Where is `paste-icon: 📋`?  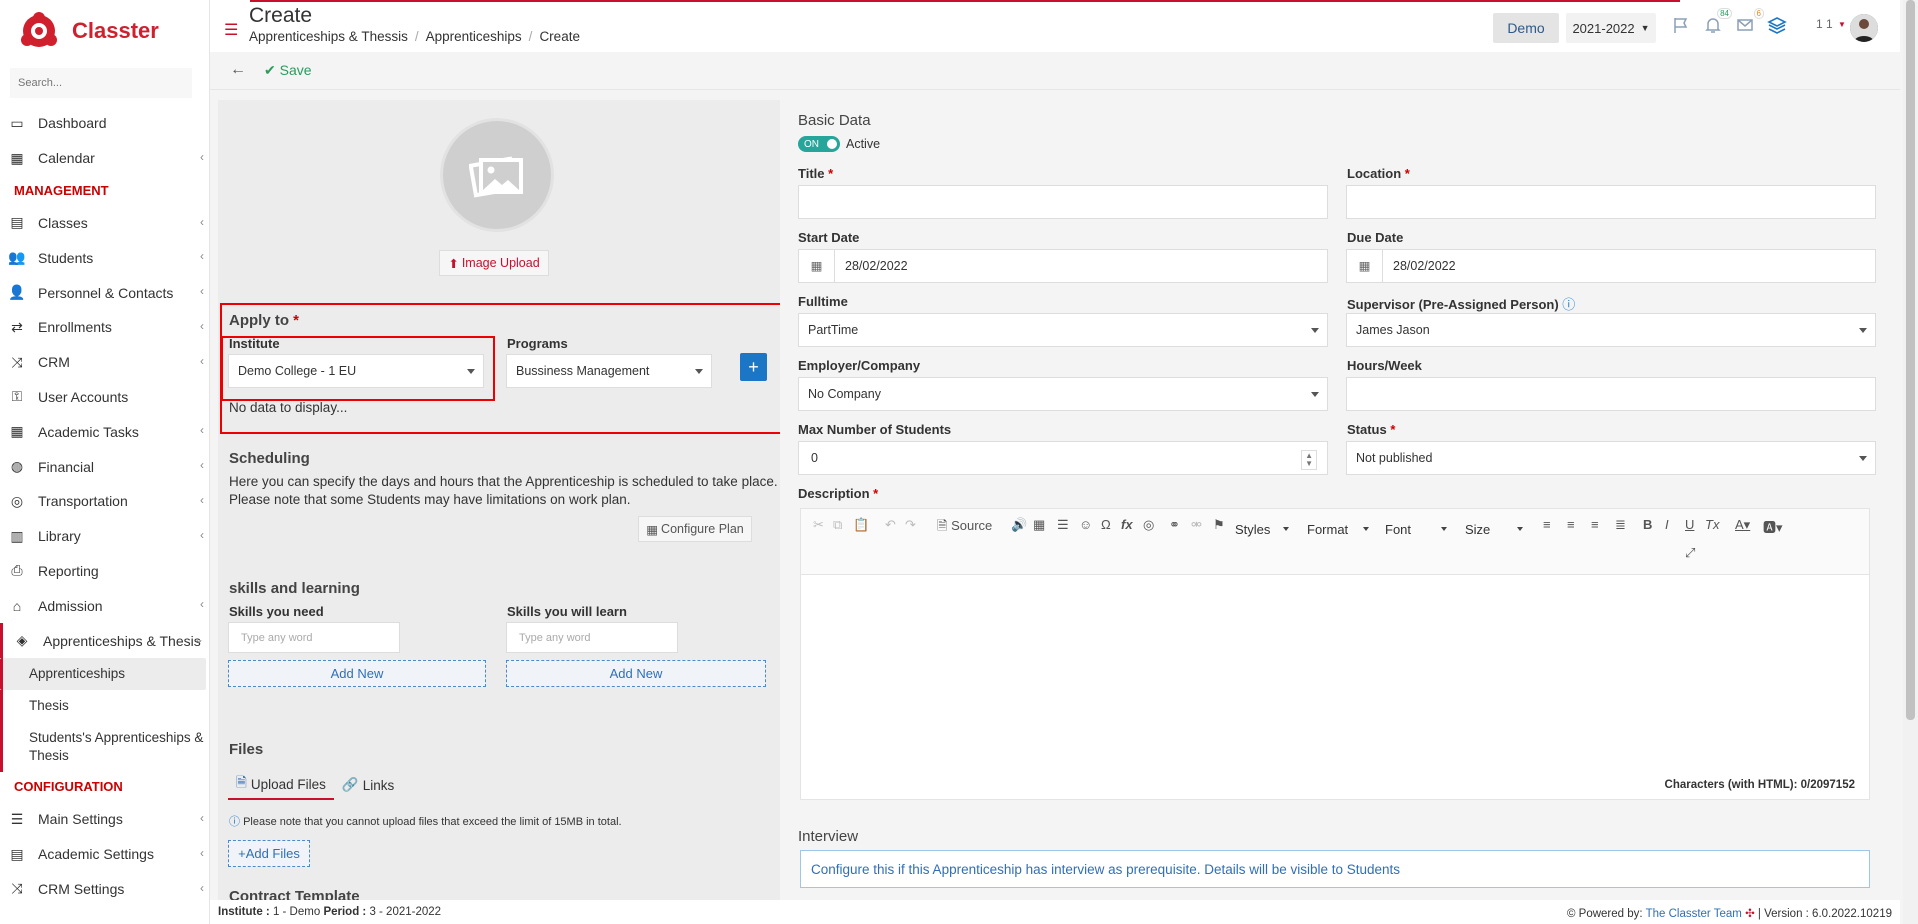
paste-icon: 📋 is located at coordinates (861, 525).